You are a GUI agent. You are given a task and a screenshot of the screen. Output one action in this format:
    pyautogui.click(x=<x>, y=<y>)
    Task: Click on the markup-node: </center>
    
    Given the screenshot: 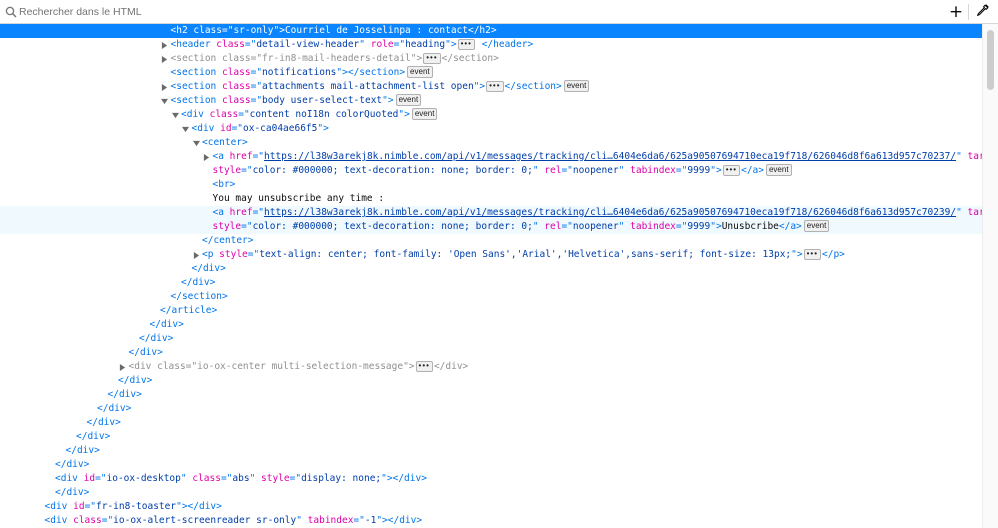 What is the action you would take?
    pyautogui.click(x=491, y=241)
    